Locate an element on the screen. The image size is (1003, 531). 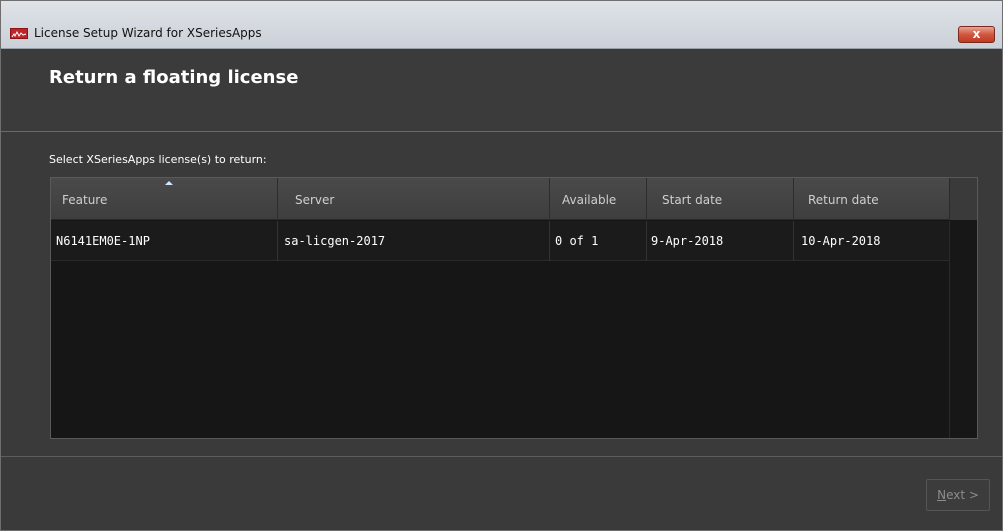
app-logo-icon is located at coordinates (19, 33).